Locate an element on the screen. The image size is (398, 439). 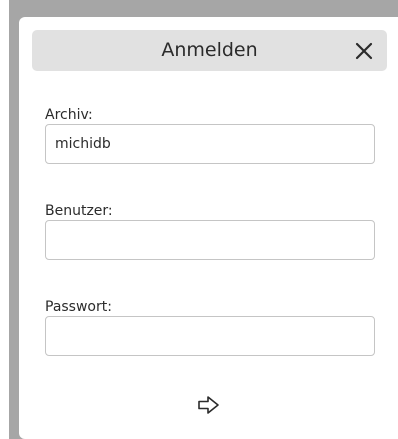
arrow-right-icon is located at coordinates (208, 405).